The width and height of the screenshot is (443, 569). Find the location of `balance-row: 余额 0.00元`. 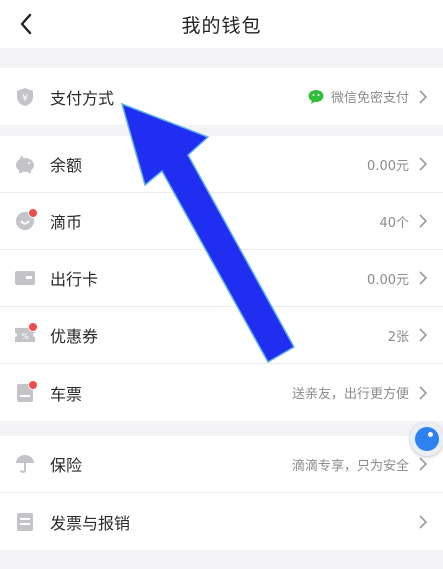

balance-row: 余额 0.00元 is located at coordinates (221, 164).